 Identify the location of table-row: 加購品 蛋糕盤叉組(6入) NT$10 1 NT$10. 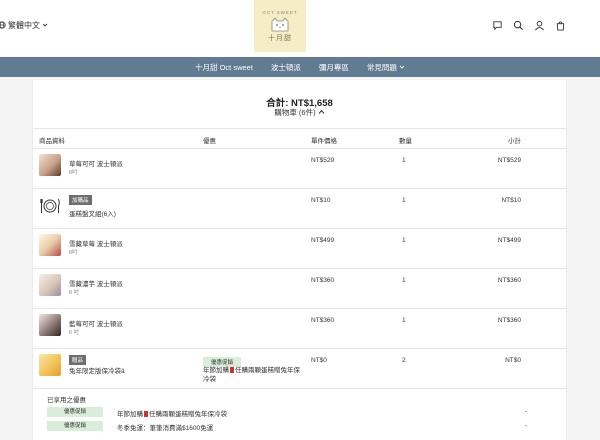
(299, 209).